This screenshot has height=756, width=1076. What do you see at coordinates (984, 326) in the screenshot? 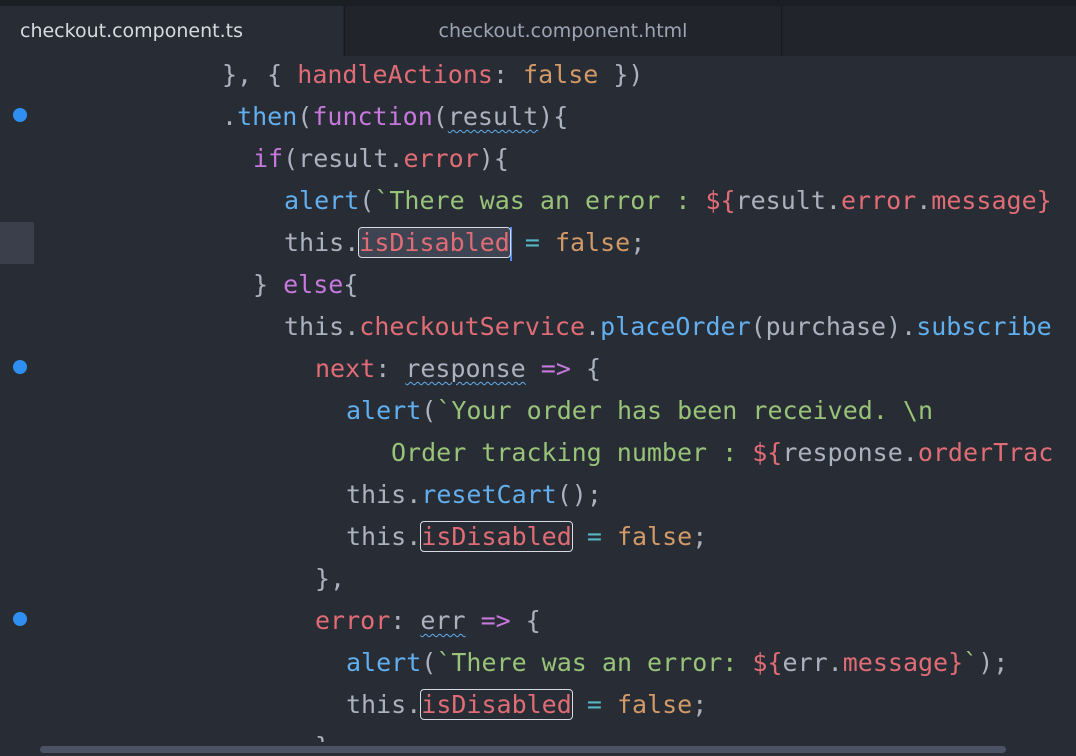
I see `code-token: subscribe` at bounding box center [984, 326].